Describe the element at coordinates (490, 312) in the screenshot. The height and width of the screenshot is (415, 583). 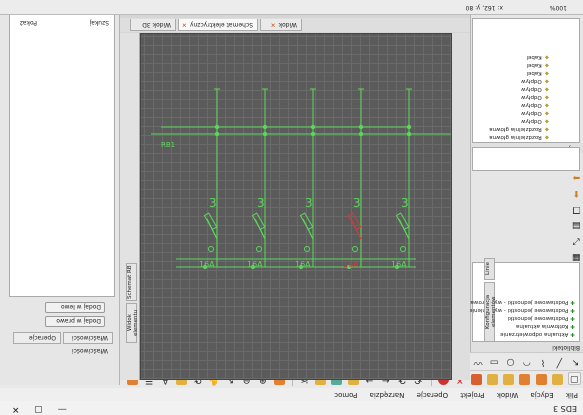
I see `tab-element-config: Konfiguracja elementów` at that location.